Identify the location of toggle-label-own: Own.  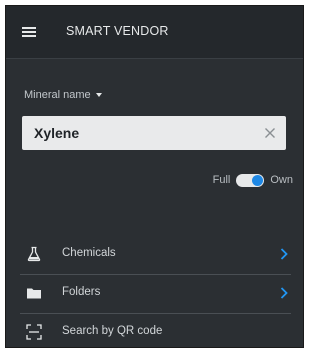
(281, 180).